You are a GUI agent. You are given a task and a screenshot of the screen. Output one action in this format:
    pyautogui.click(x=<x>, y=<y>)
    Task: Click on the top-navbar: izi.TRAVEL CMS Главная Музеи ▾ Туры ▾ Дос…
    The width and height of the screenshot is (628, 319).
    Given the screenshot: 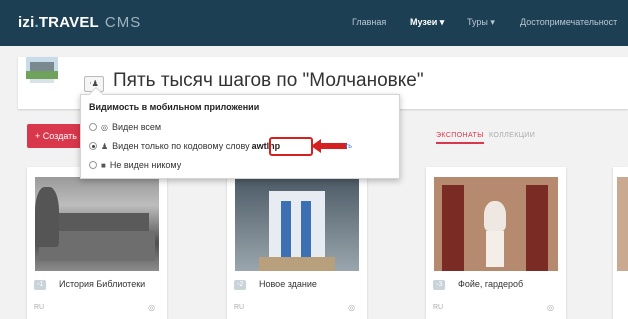 What is the action you would take?
    pyautogui.click(x=314, y=23)
    